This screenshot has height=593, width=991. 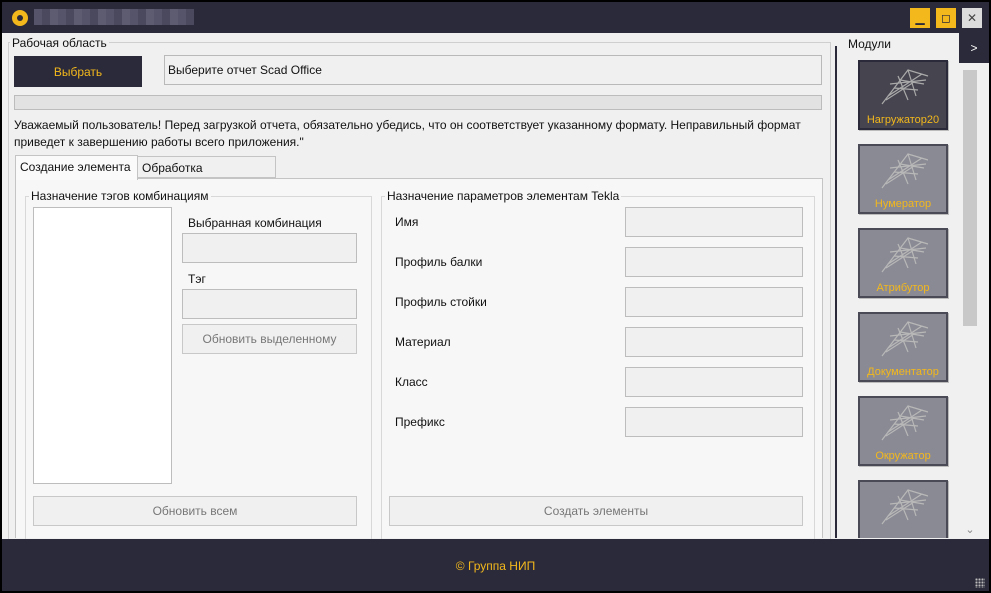 I want to click on scrollbar-thumb, so click(x=970, y=198).